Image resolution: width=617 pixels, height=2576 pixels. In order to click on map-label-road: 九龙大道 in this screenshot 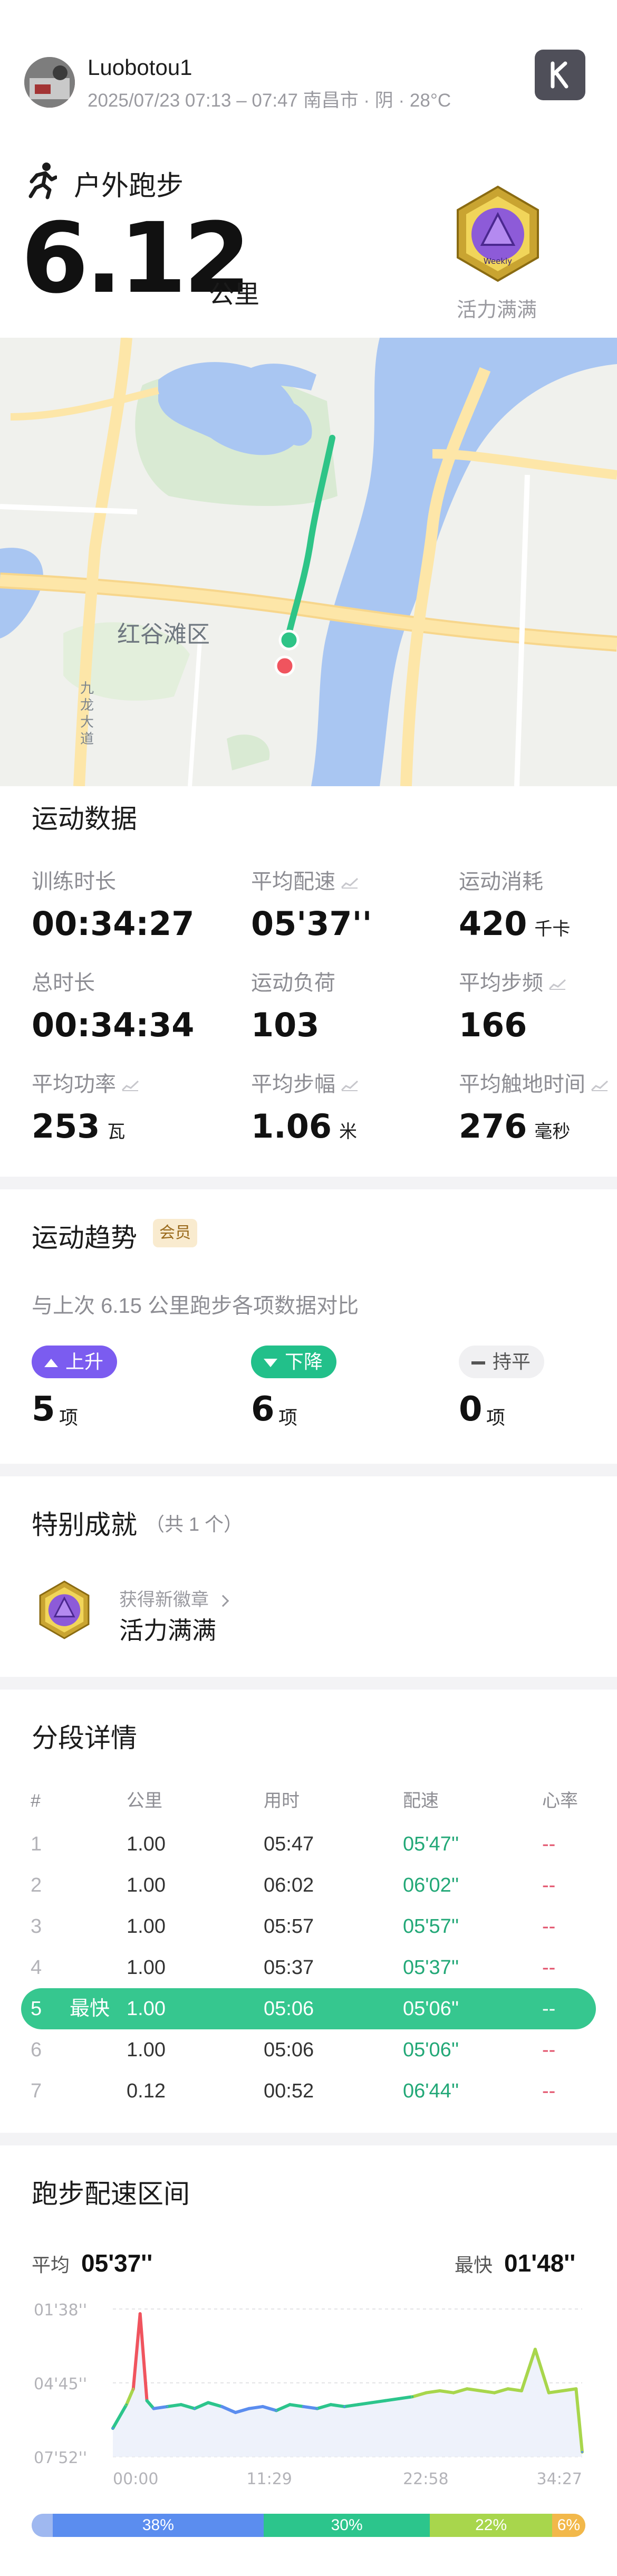, I will do `click(87, 713)`.